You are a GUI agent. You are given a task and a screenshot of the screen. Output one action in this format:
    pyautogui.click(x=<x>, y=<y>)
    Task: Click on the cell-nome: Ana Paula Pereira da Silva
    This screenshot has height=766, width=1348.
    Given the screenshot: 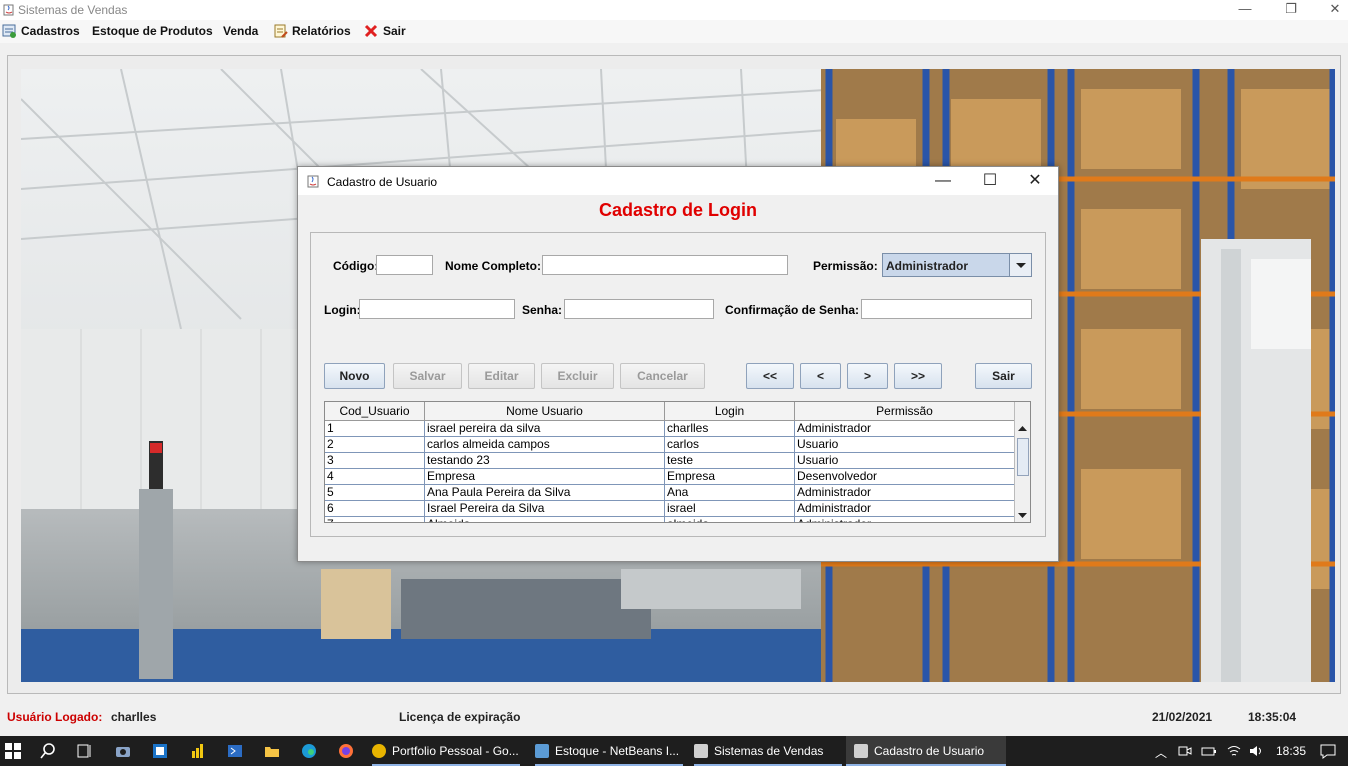 What is the action you would take?
    pyautogui.click(x=545, y=493)
    